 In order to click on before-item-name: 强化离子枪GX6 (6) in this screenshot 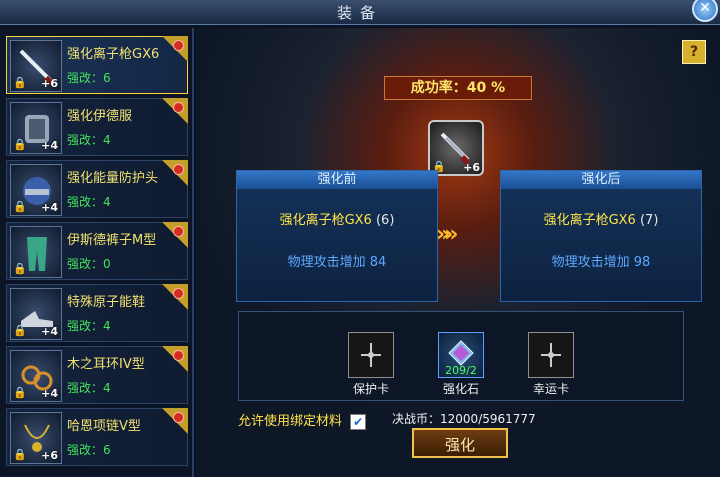, I will do `click(337, 220)`.